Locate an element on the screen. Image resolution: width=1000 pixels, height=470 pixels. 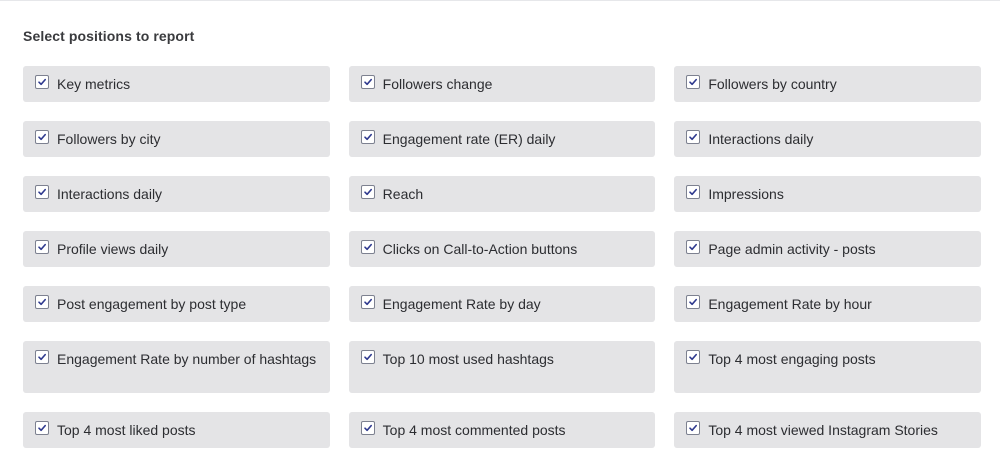
option-top-4-most-liked-posts: Top 4 most liked posts is located at coordinates (176, 430).